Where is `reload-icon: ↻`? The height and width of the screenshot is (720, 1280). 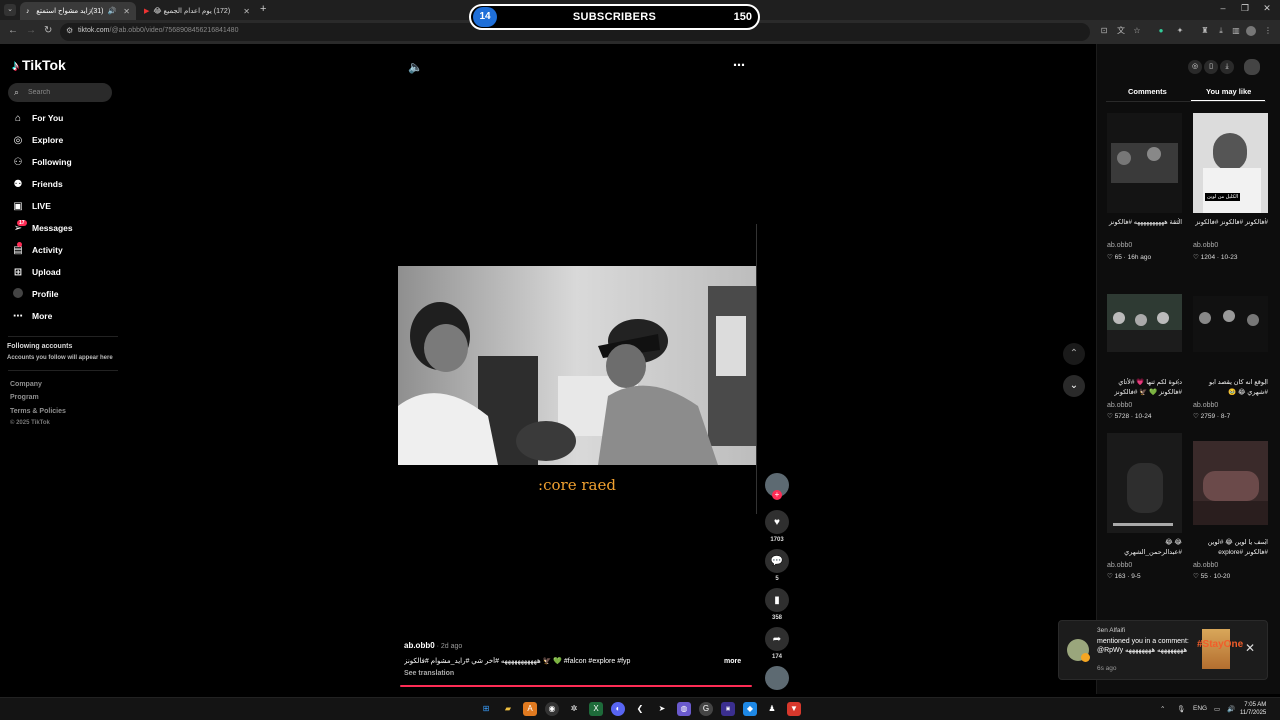
reload-icon: ↻ is located at coordinates (48, 30).